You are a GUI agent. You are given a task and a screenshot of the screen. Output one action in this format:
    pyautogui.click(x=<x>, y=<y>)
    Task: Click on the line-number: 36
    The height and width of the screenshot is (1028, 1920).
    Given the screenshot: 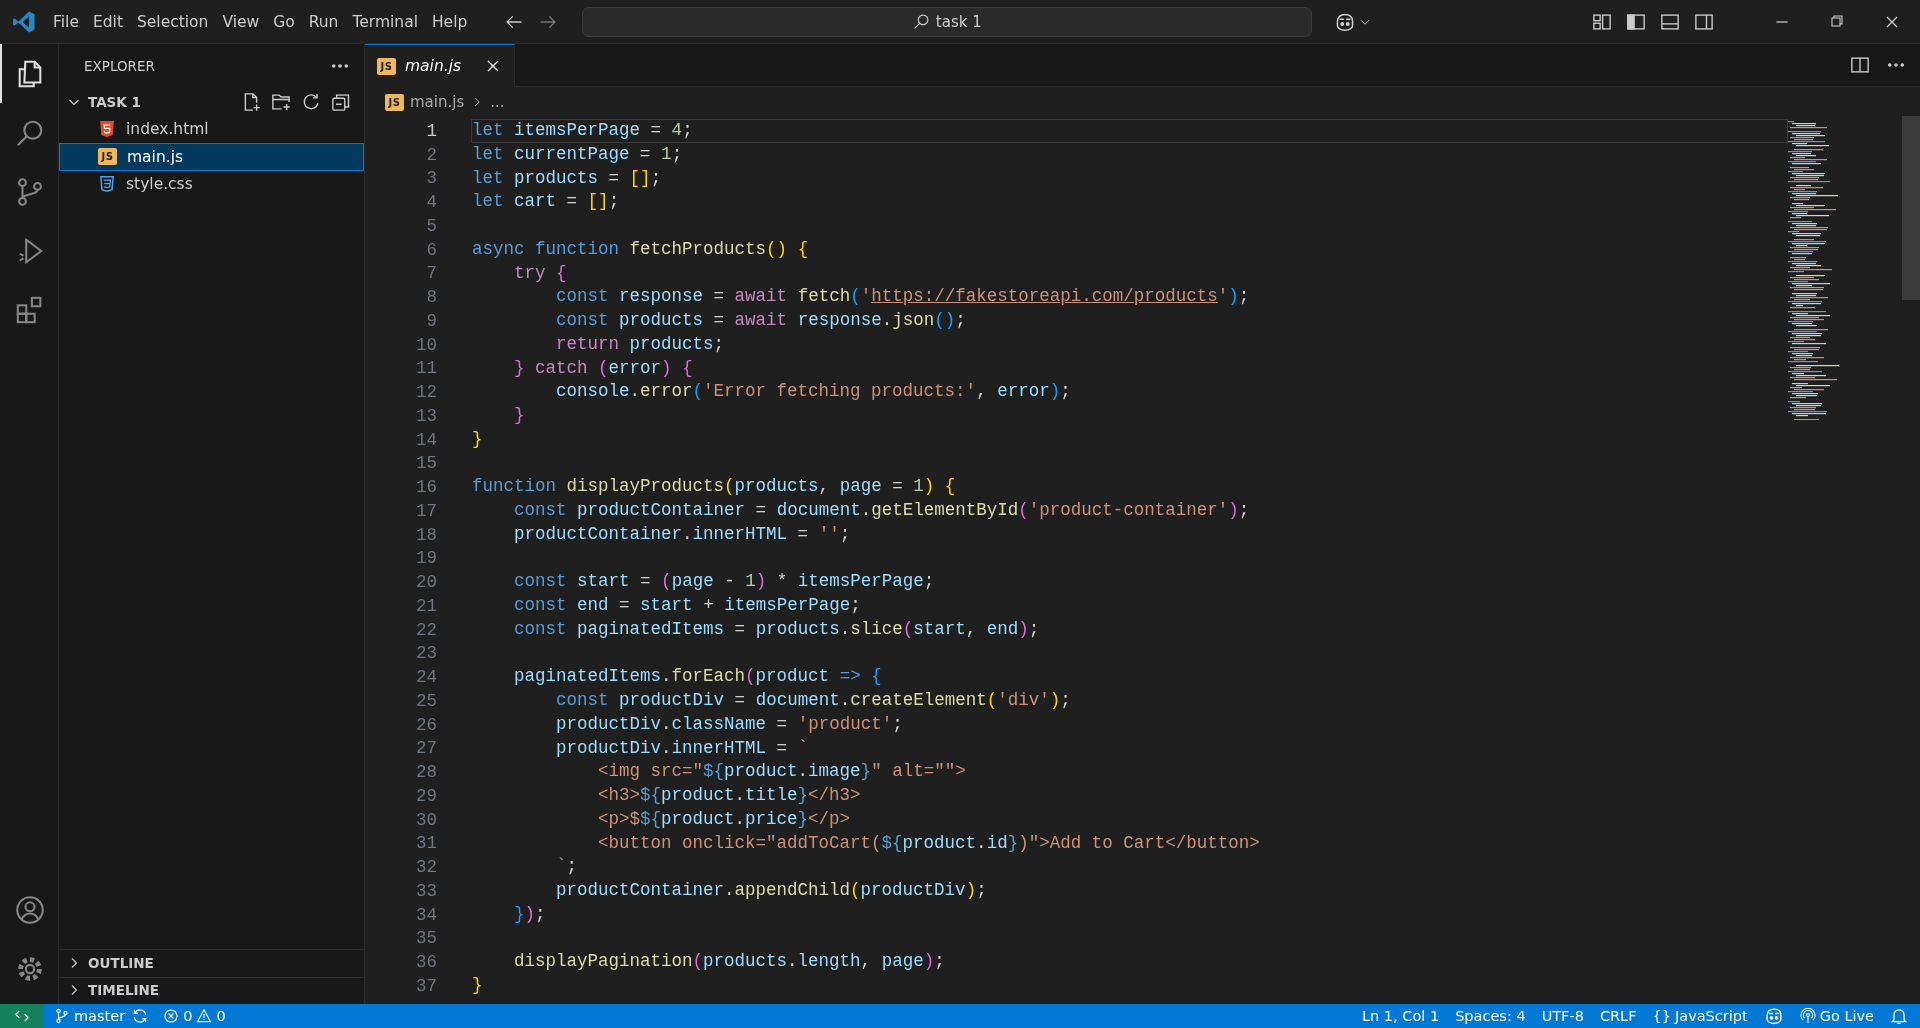 What is the action you would take?
    pyautogui.click(x=426, y=962)
    